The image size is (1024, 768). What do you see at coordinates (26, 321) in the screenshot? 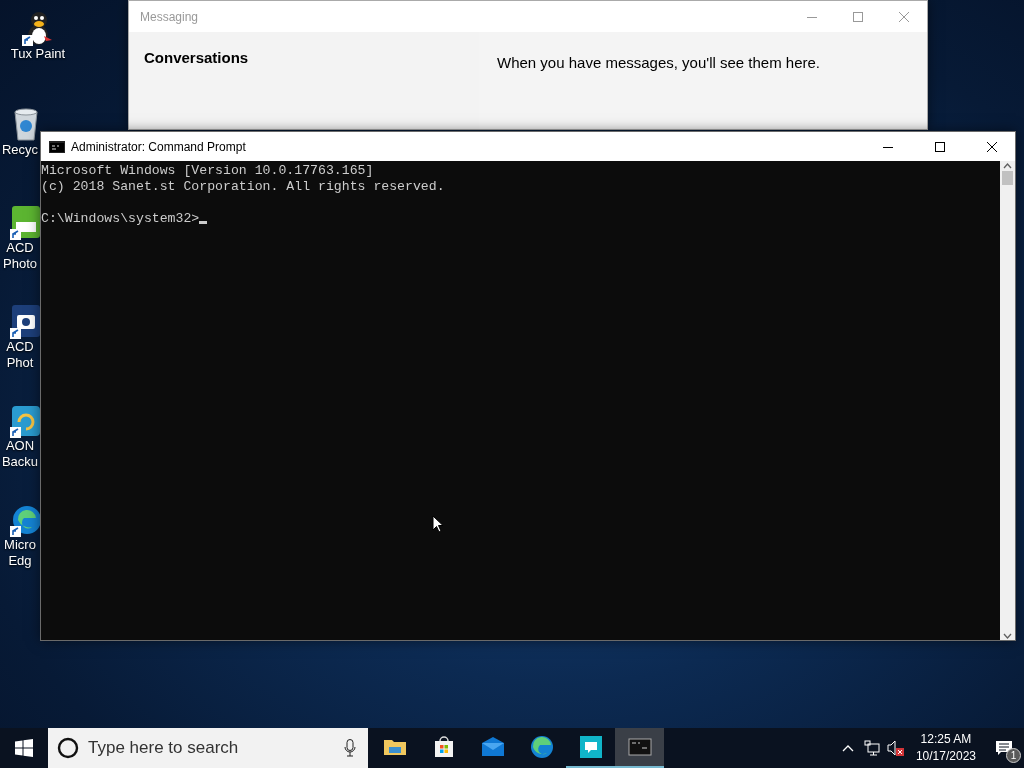
I see `camera-icon` at bounding box center [26, 321].